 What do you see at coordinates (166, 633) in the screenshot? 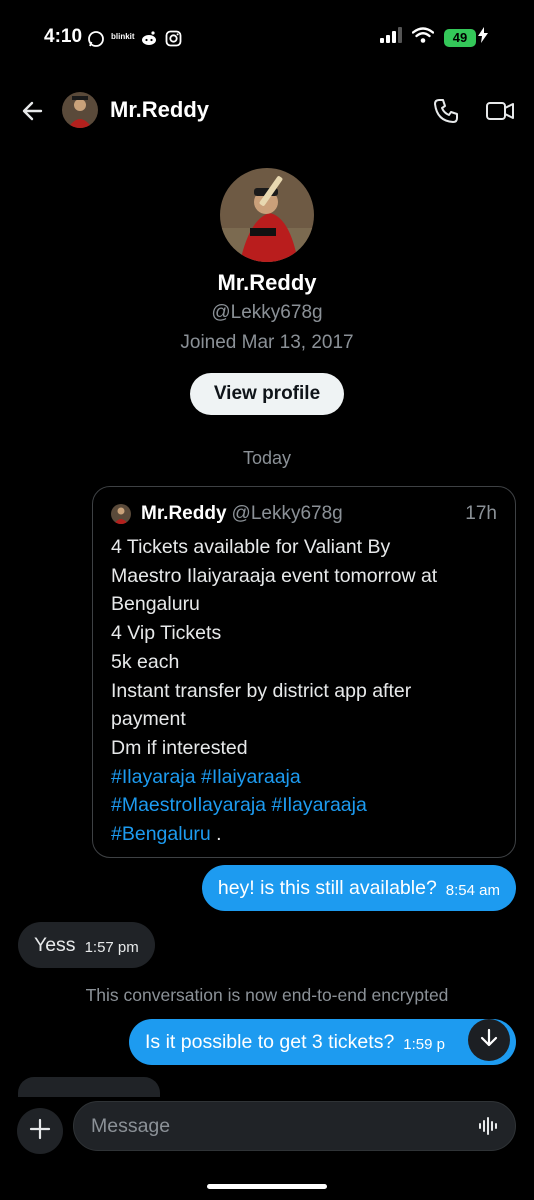
I see `post-line: 4 Vip Tickets` at bounding box center [166, 633].